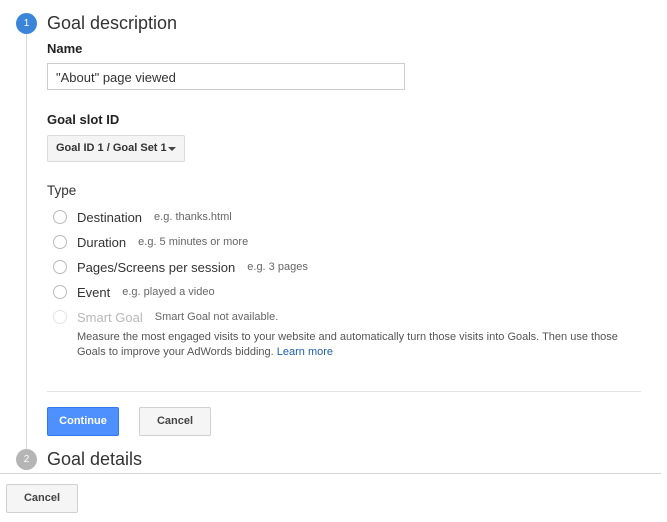 This screenshot has height=522, width=667. What do you see at coordinates (83, 421) in the screenshot?
I see `continue-button: Continue` at bounding box center [83, 421].